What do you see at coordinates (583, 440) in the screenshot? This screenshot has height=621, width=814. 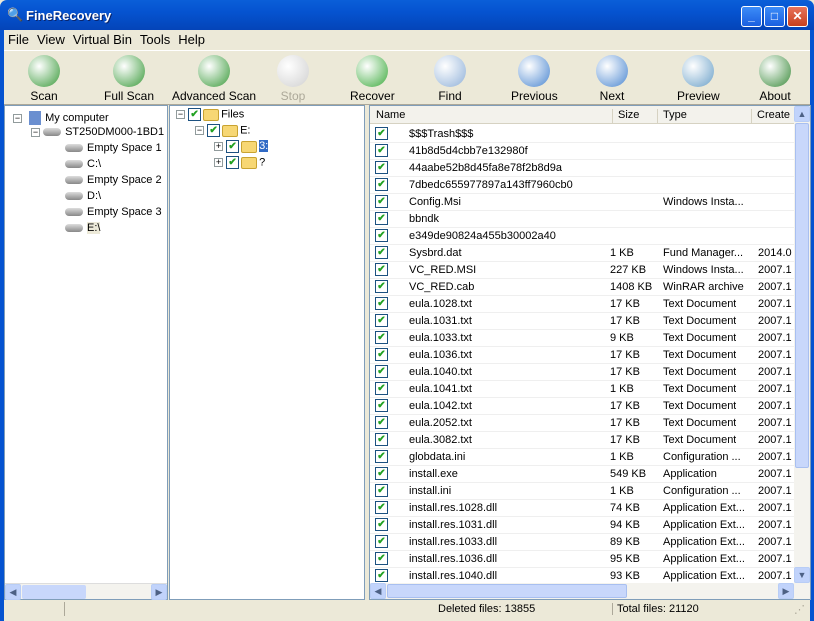 I see `file-row: ✔ eula.3082.txt 17 KB Text Document 2007.1` at bounding box center [583, 440].